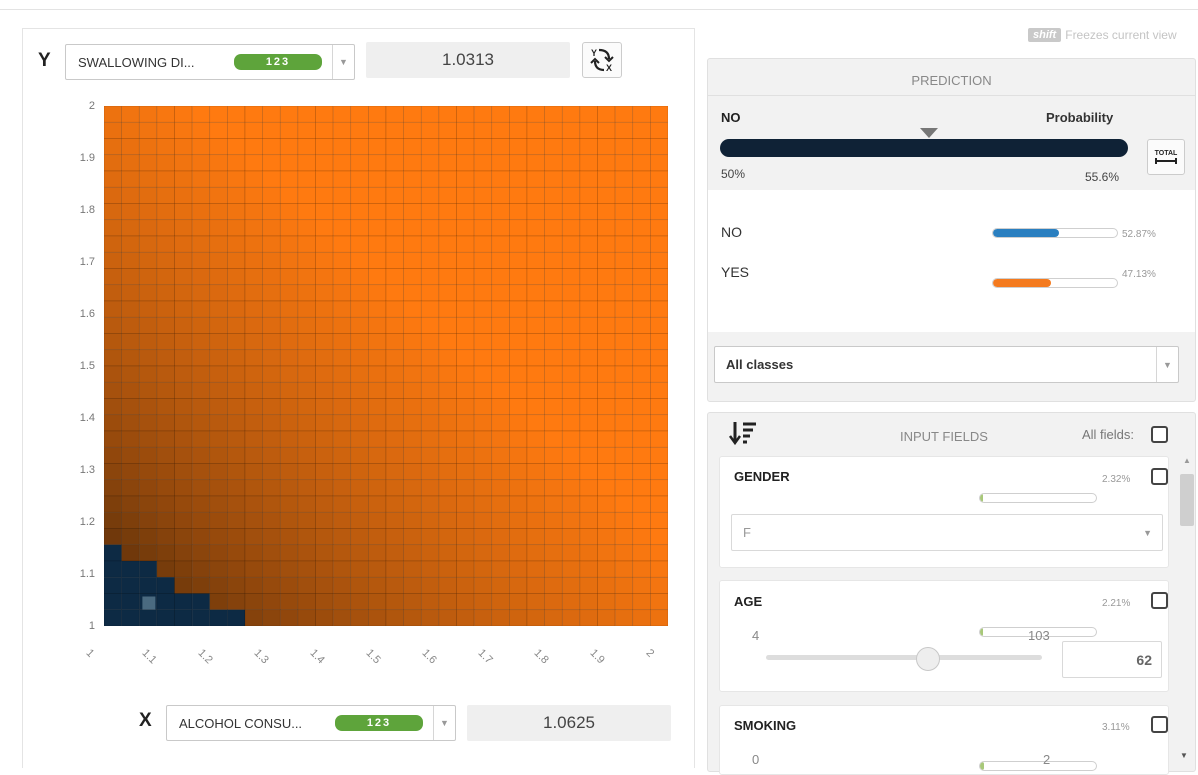  I want to click on scroll-down-icon: ▼, so click(1184, 755).